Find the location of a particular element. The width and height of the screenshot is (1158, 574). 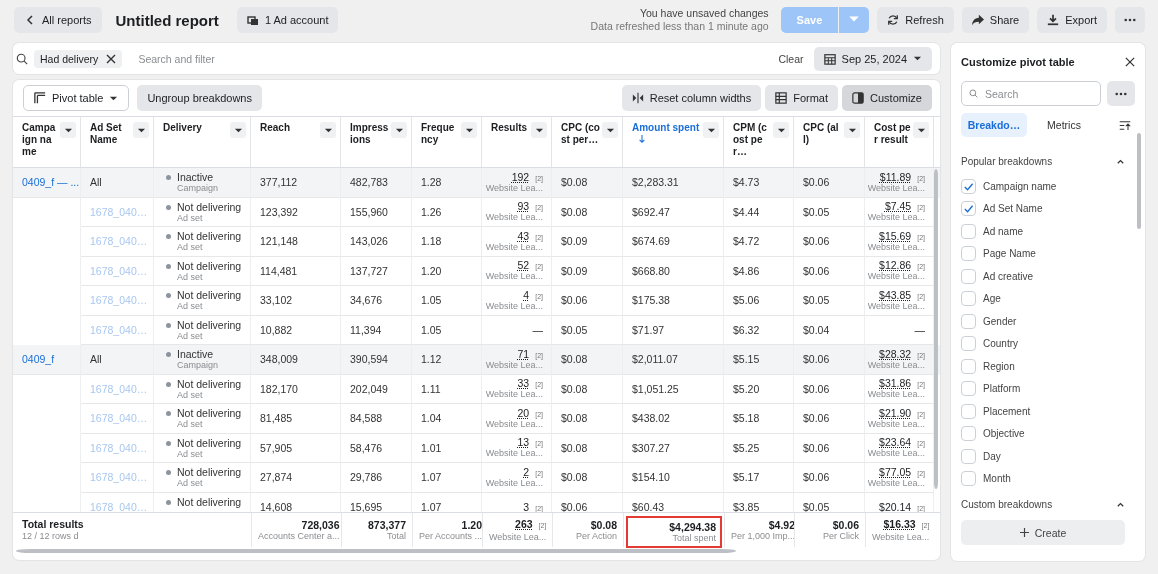

share-button: Share is located at coordinates (995, 20).